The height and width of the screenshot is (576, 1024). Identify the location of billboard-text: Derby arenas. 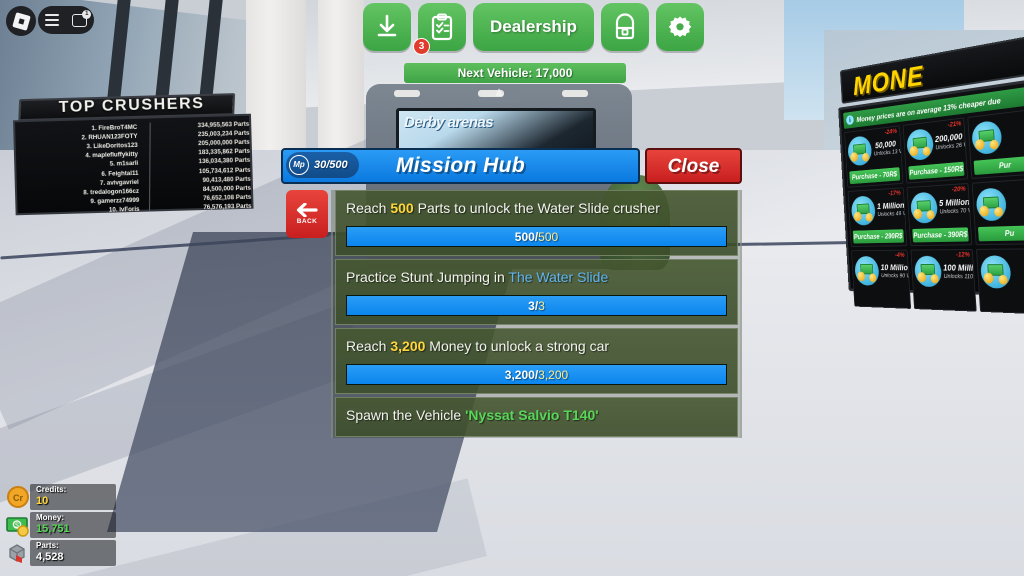
(449, 122).